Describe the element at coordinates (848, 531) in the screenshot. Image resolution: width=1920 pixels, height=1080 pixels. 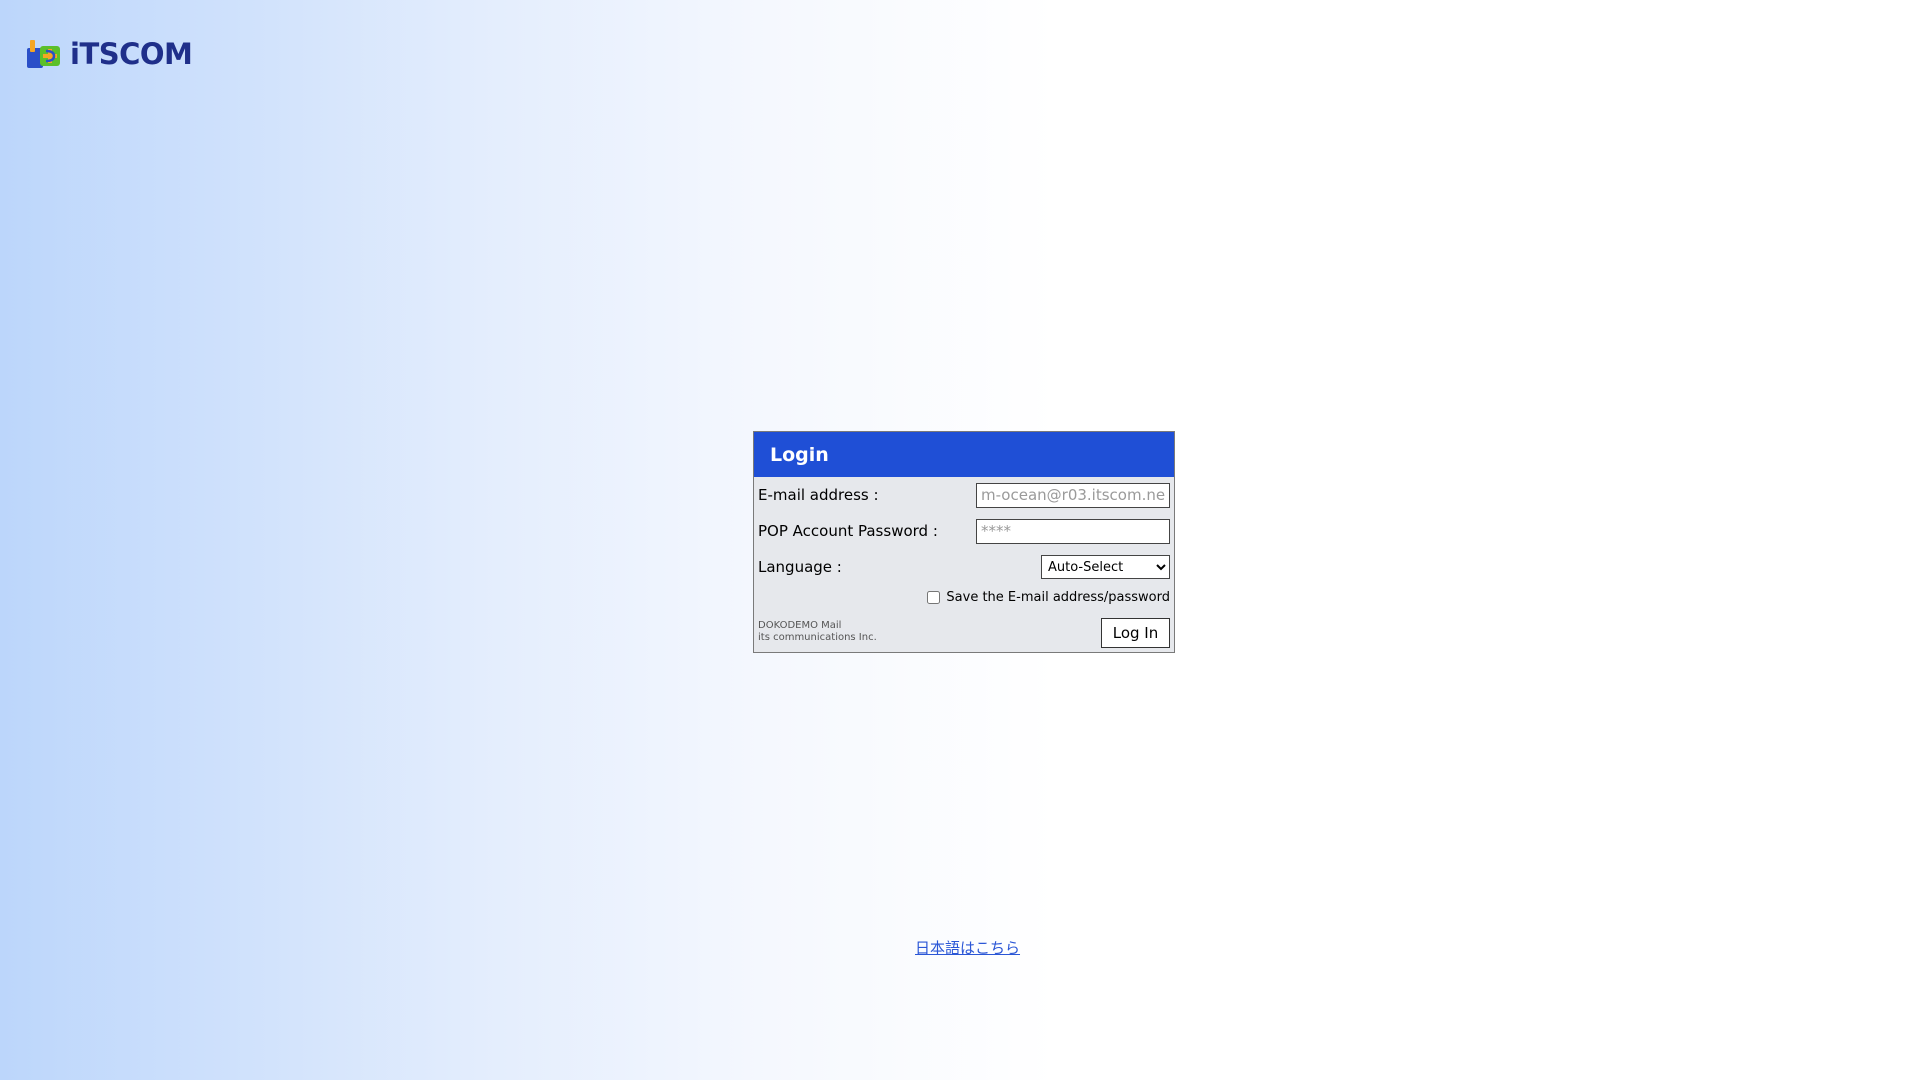
I see `password-label: POP Account Password :` at that location.